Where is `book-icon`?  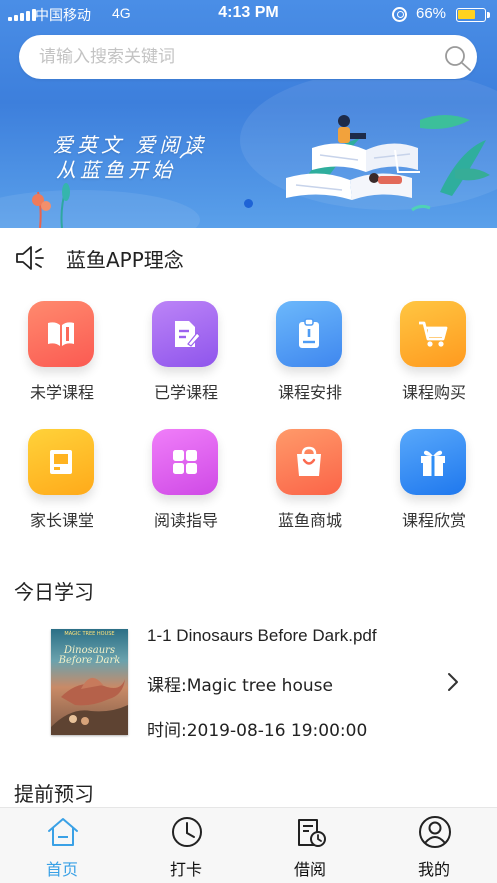 book-icon is located at coordinates (61, 334).